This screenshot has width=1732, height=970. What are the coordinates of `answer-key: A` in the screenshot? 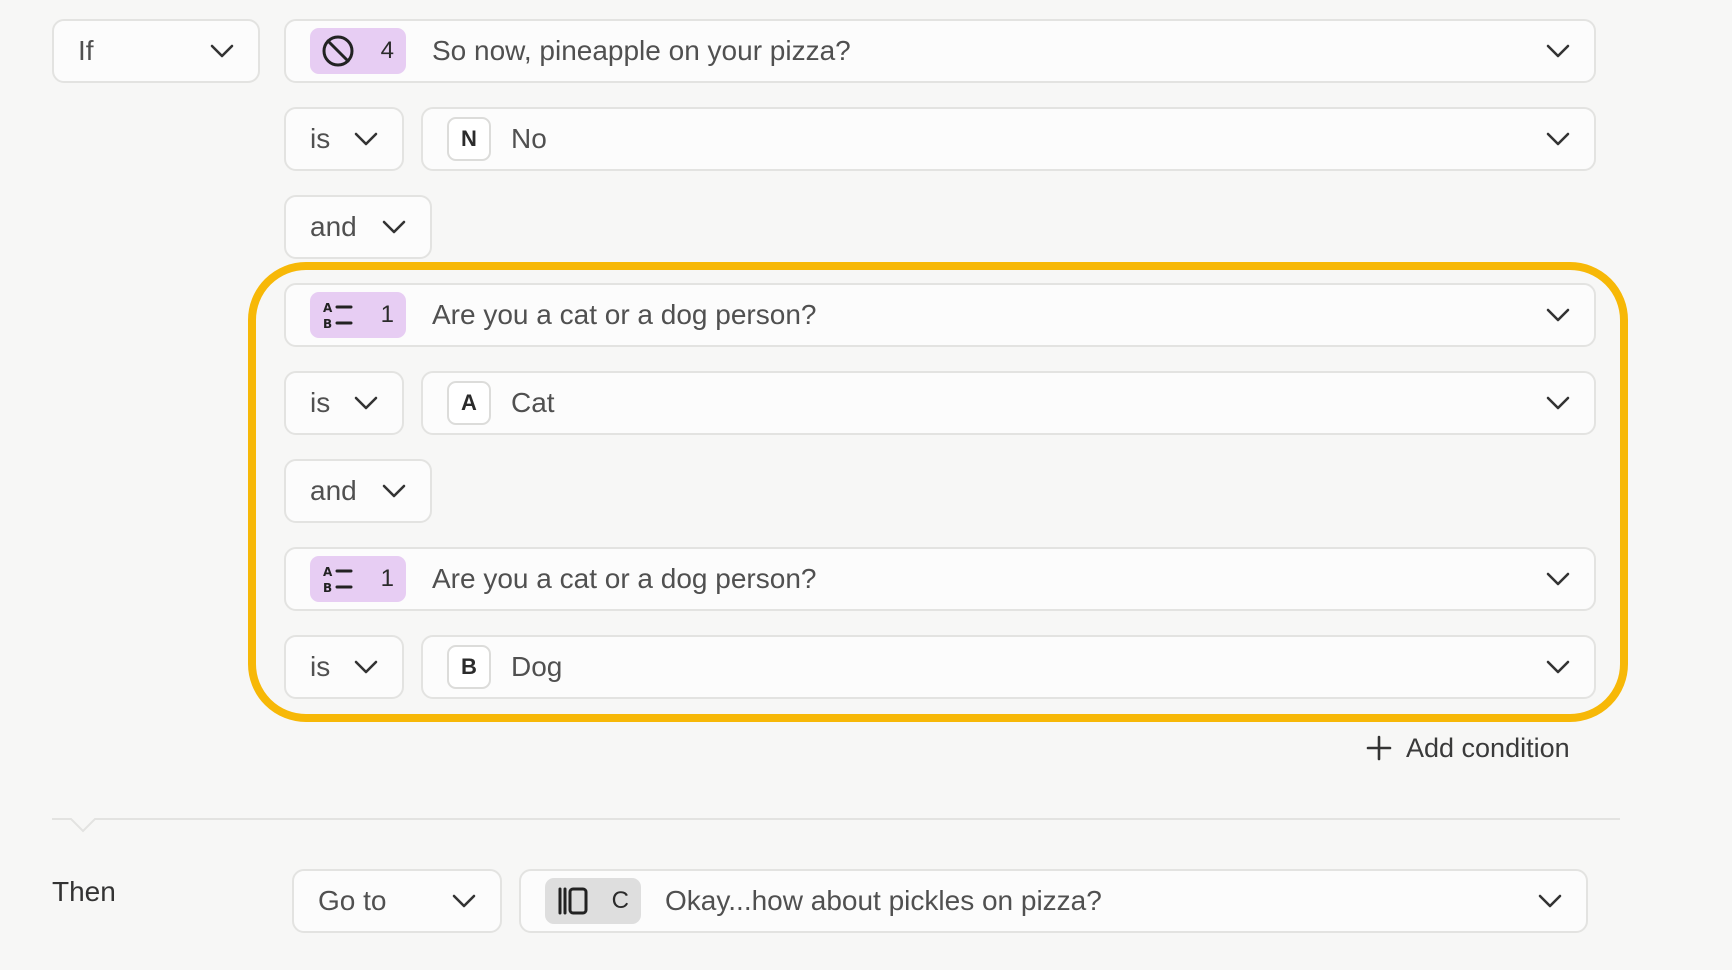 It's located at (469, 403).